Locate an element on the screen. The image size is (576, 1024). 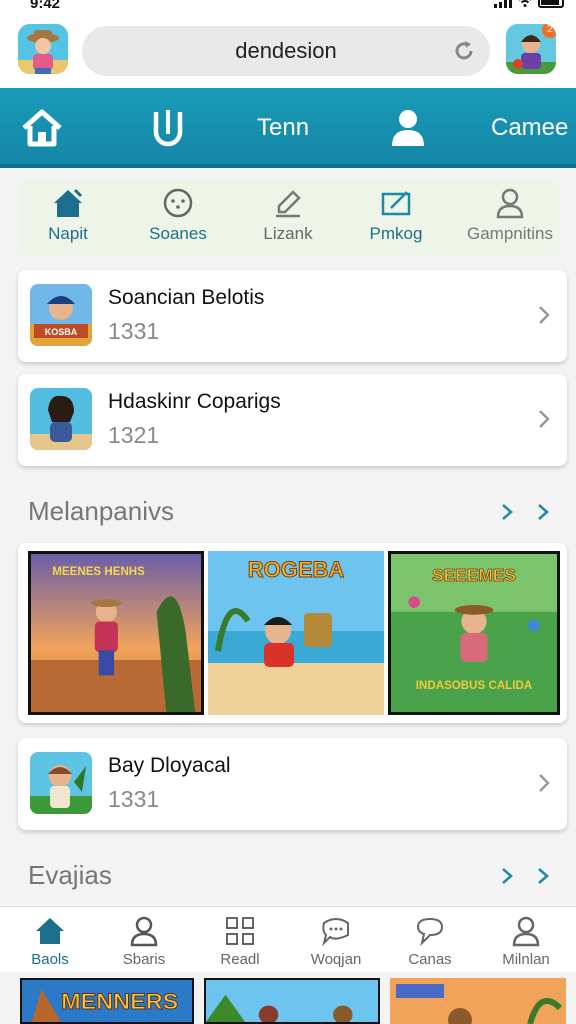
list-item: KOSBA Soancian Belotis 1331 is located at coordinates (292, 316).